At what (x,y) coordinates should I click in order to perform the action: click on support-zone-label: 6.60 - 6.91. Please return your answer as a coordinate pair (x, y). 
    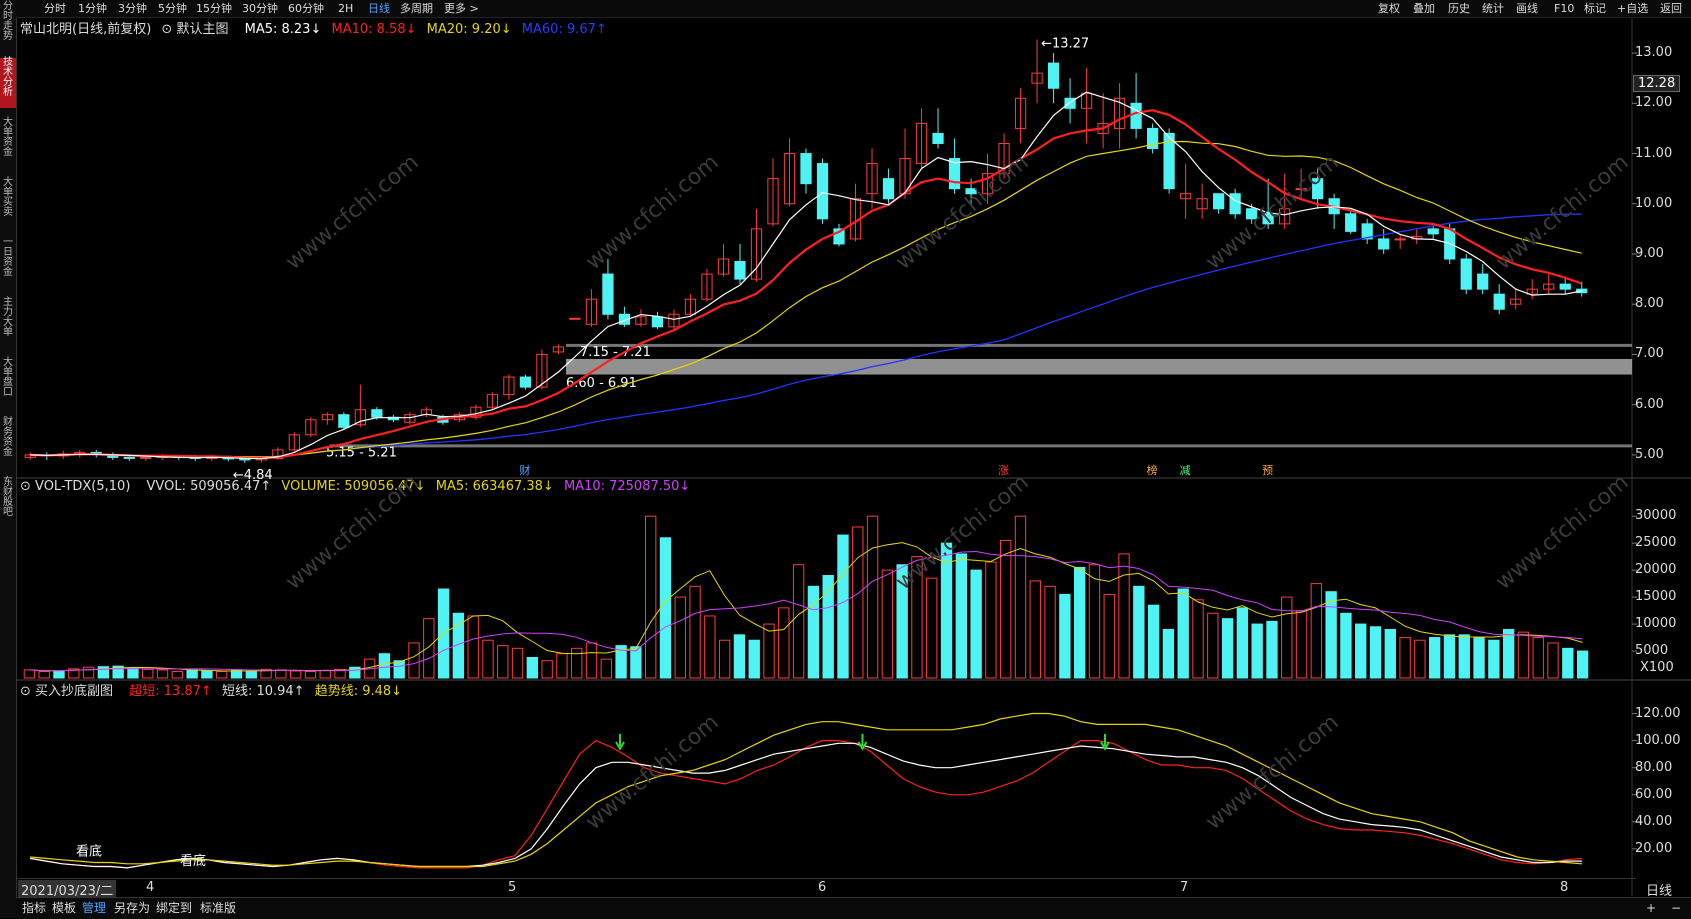
    Looking at the image, I should click on (601, 383).